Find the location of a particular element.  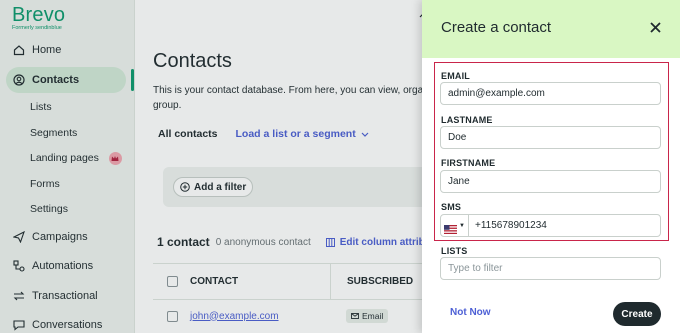

us-flag-icon is located at coordinates (451, 227).